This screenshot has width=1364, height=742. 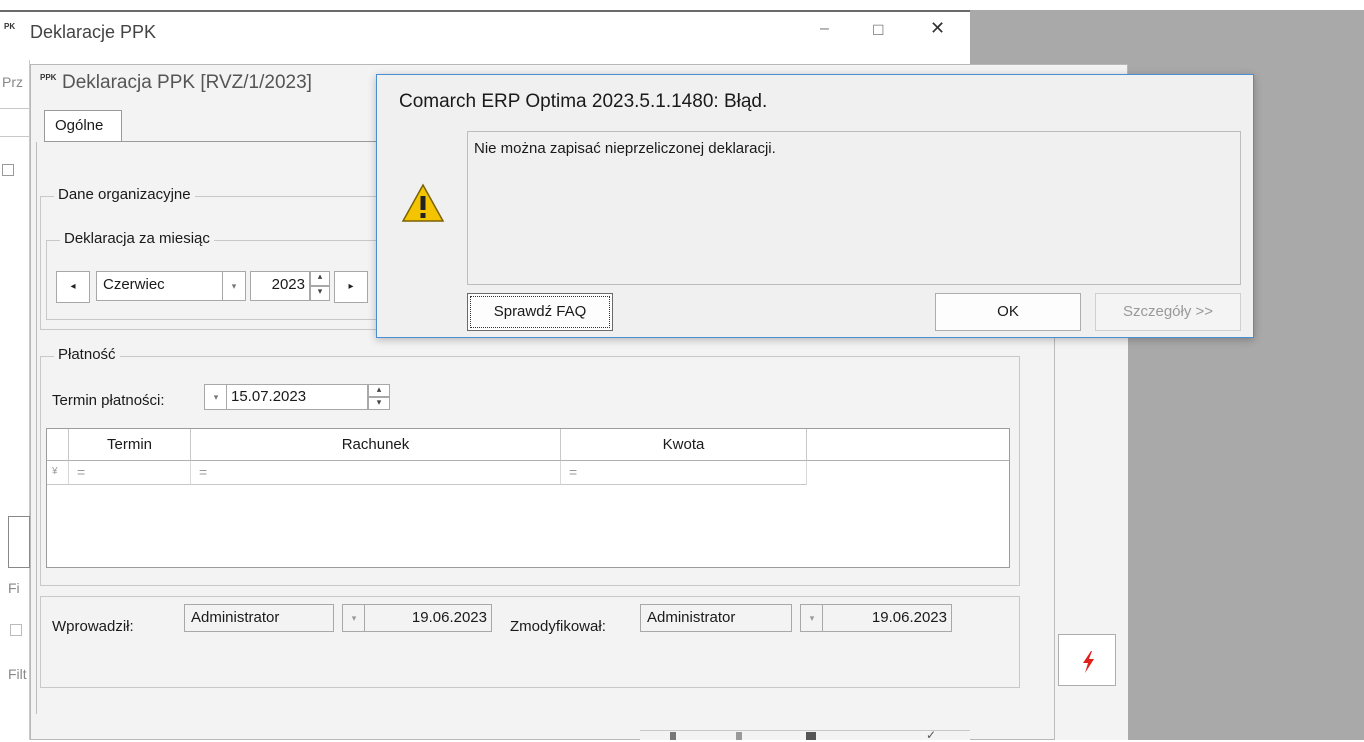 I want to click on confirm-icon: ✓, so click(x=933, y=735).